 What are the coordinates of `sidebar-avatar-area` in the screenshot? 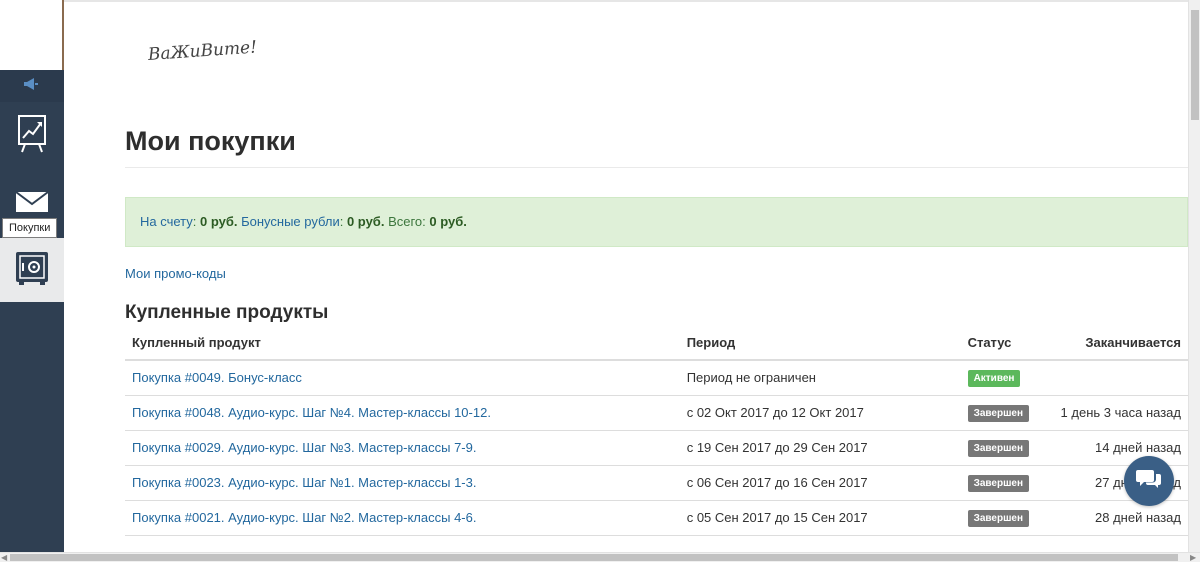 It's located at (32, 35).